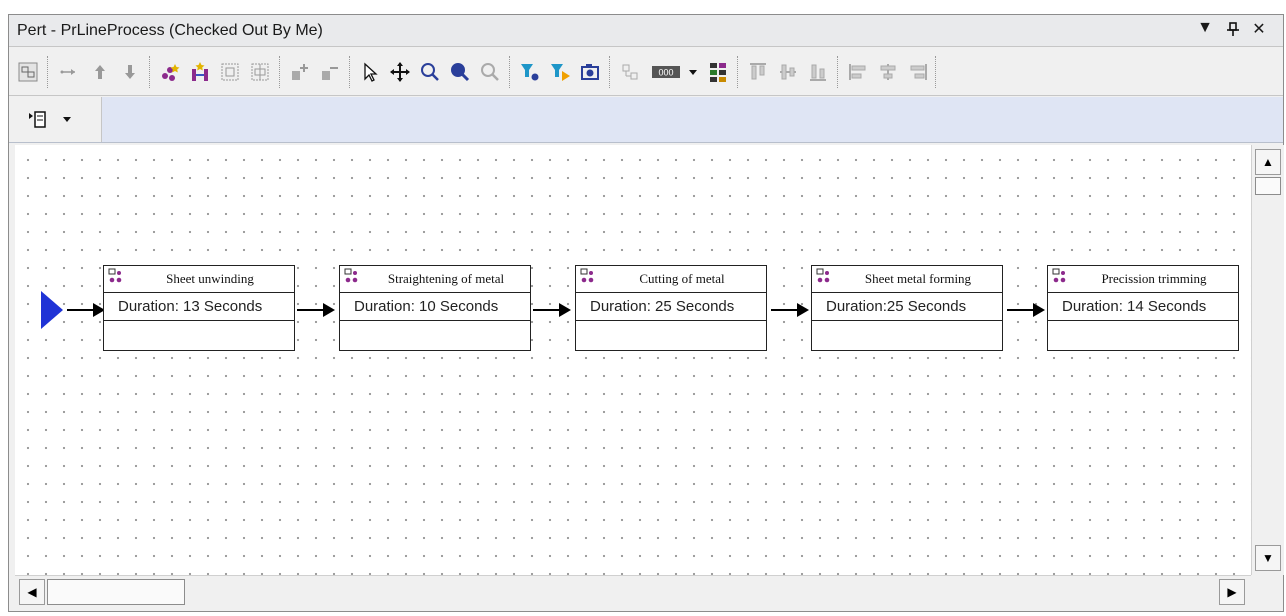 Image resolution: width=1286 pixels, height=616 pixels. I want to click on pin-button, so click(1233, 30).